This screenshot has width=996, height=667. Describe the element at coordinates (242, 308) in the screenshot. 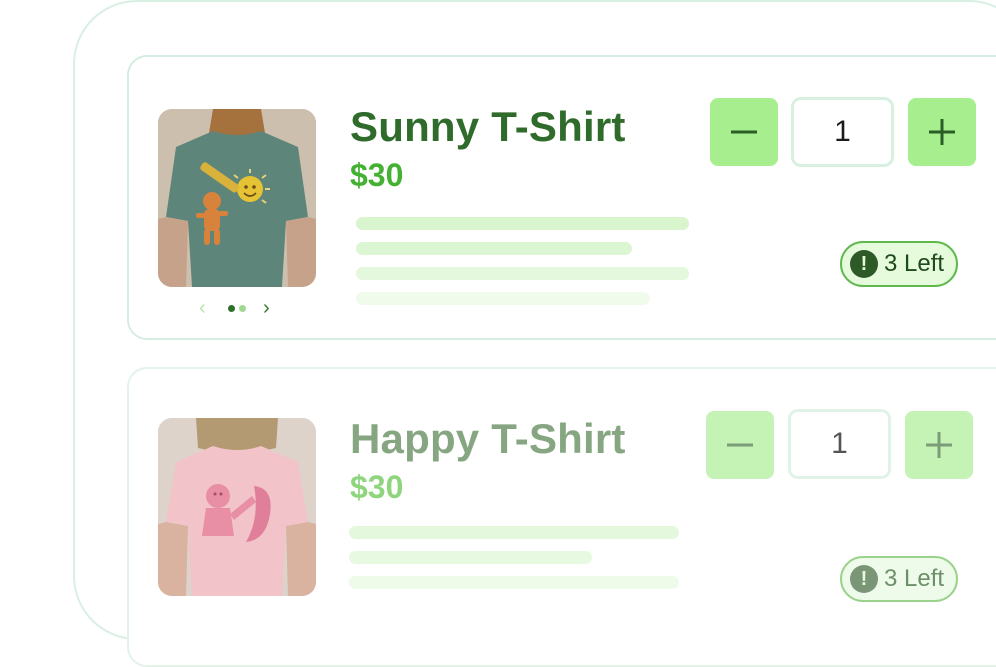

I see `carousel-dot` at that location.